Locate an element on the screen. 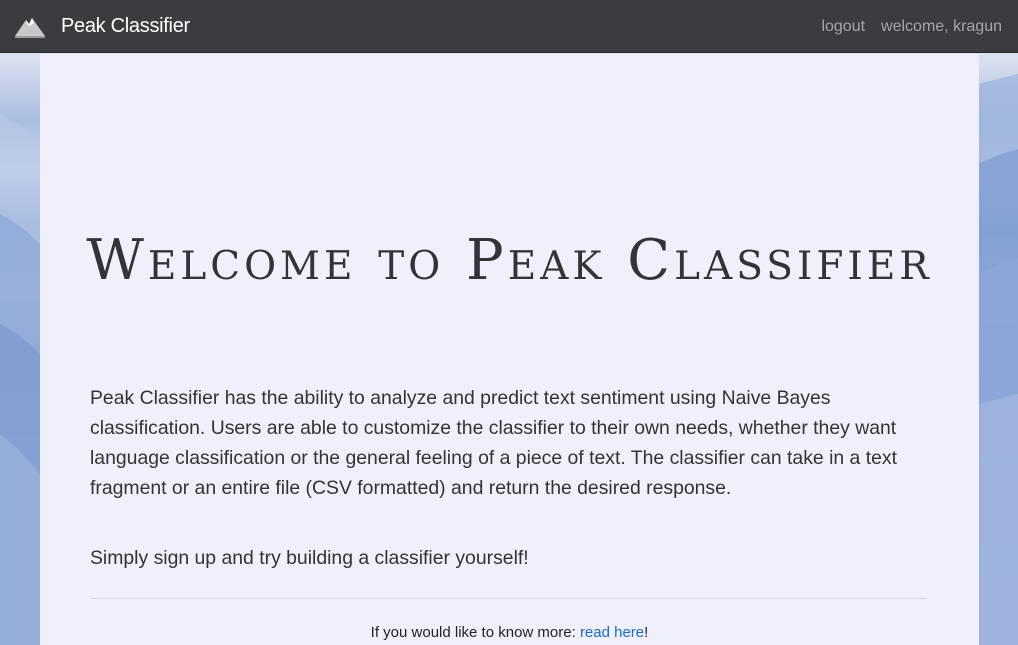 This screenshot has height=645, width=1018. welcome-user-link: welcome, kragun is located at coordinates (941, 27).